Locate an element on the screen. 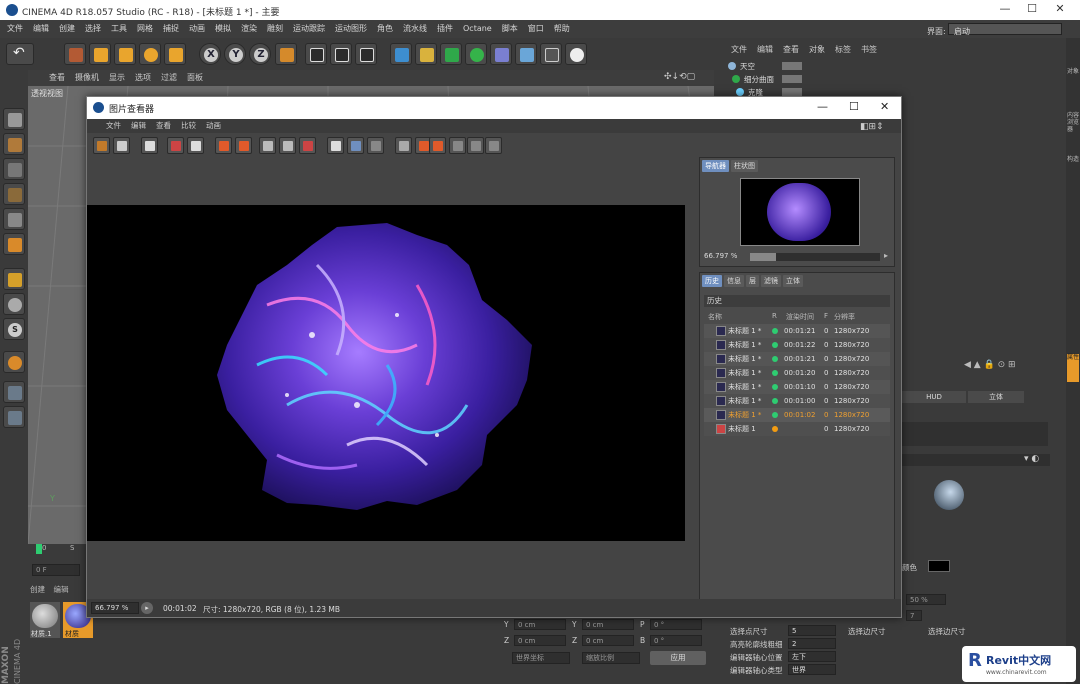 The image size is (1080, 684). history-row: 未标题 1 * 00:01:20 0 1280x720 is located at coordinates (797, 373).